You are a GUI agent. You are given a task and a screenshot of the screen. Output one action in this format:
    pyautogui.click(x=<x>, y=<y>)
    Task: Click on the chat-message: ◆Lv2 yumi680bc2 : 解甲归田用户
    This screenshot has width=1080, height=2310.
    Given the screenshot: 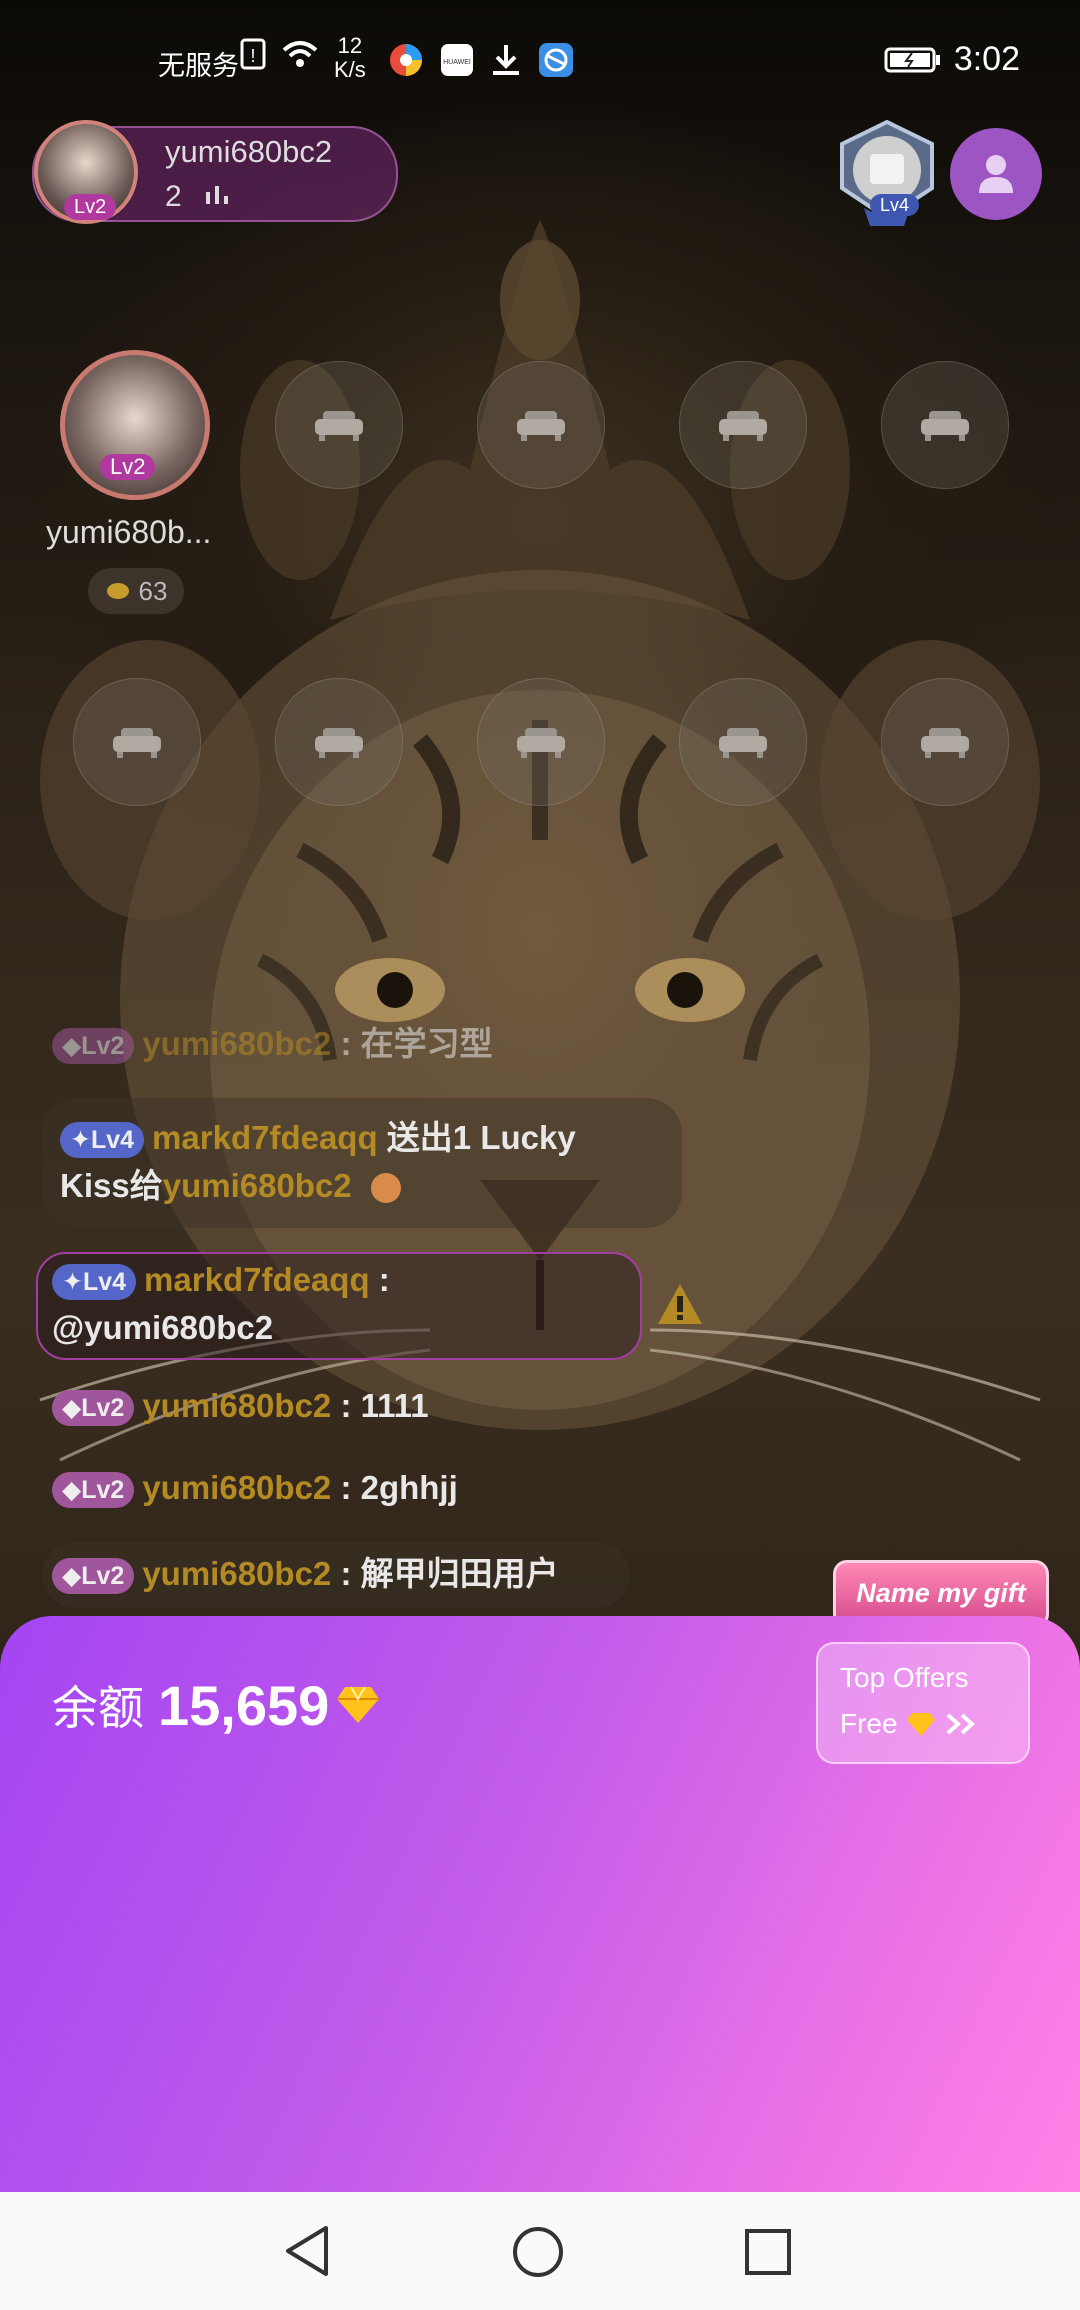 What is the action you would take?
    pyautogui.click(x=305, y=1574)
    